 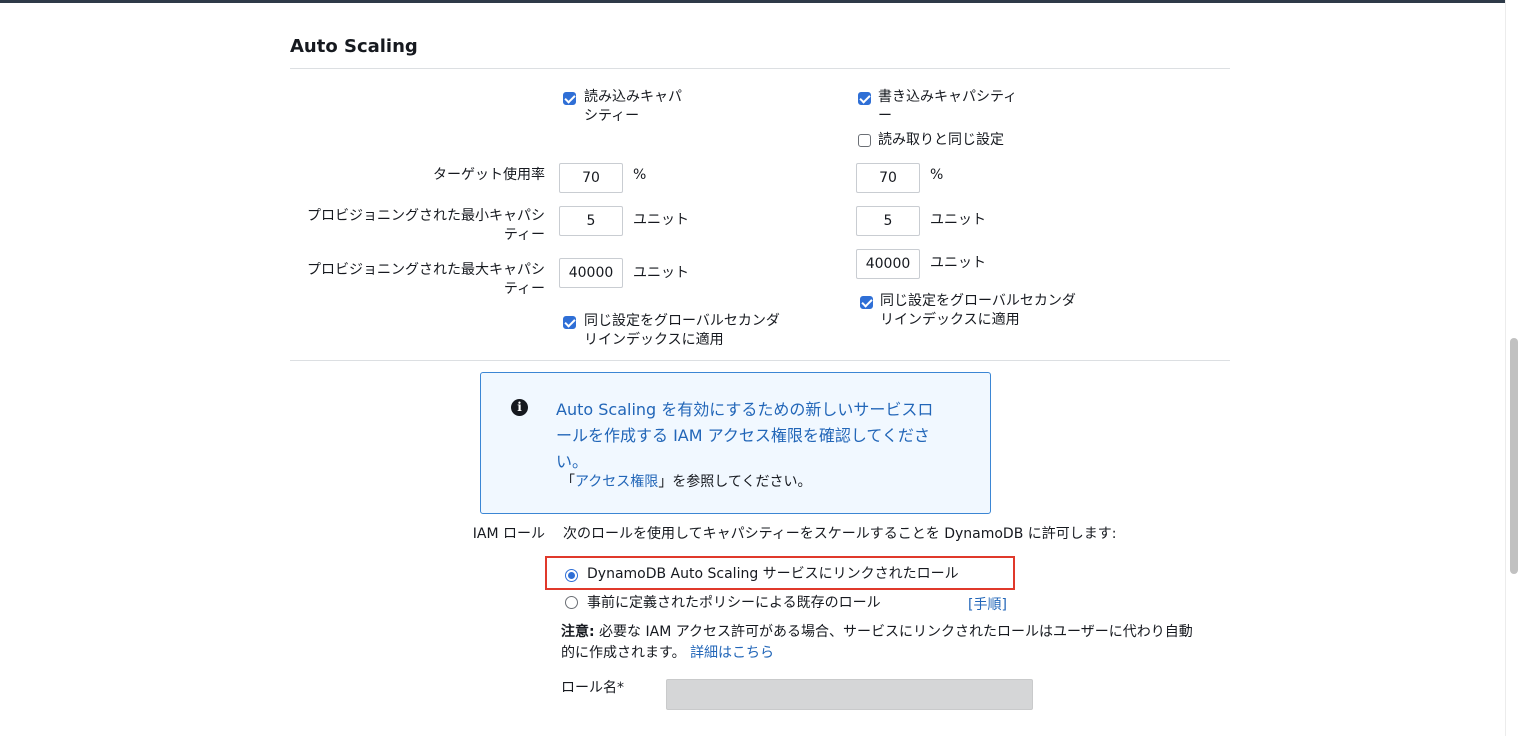 What do you see at coordinates (354, 46) in the screenshot?
I see `section-title: Auto Scaling` at bounding box center [354, 46].